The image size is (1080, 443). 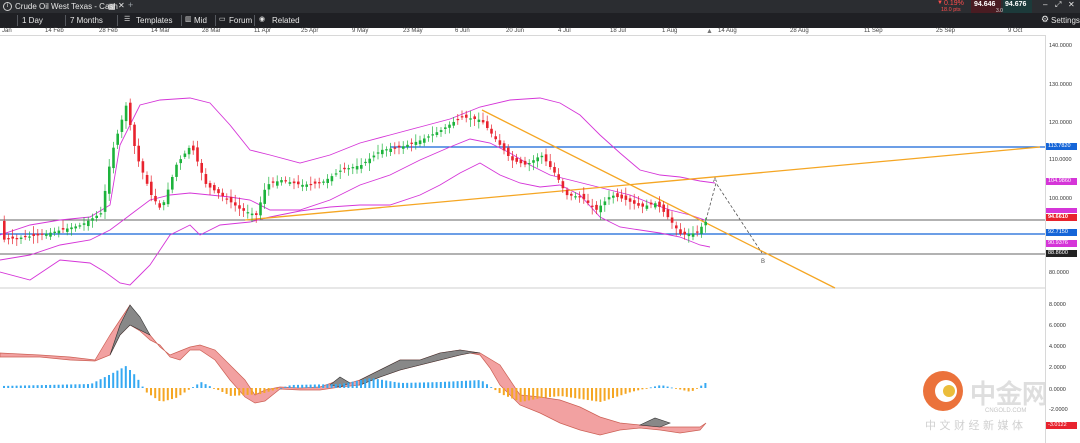 What do you see at coordinates (1045, 4) in the screenshot?
I see `minimize-icon: –` at bounding box center [1045, 4].